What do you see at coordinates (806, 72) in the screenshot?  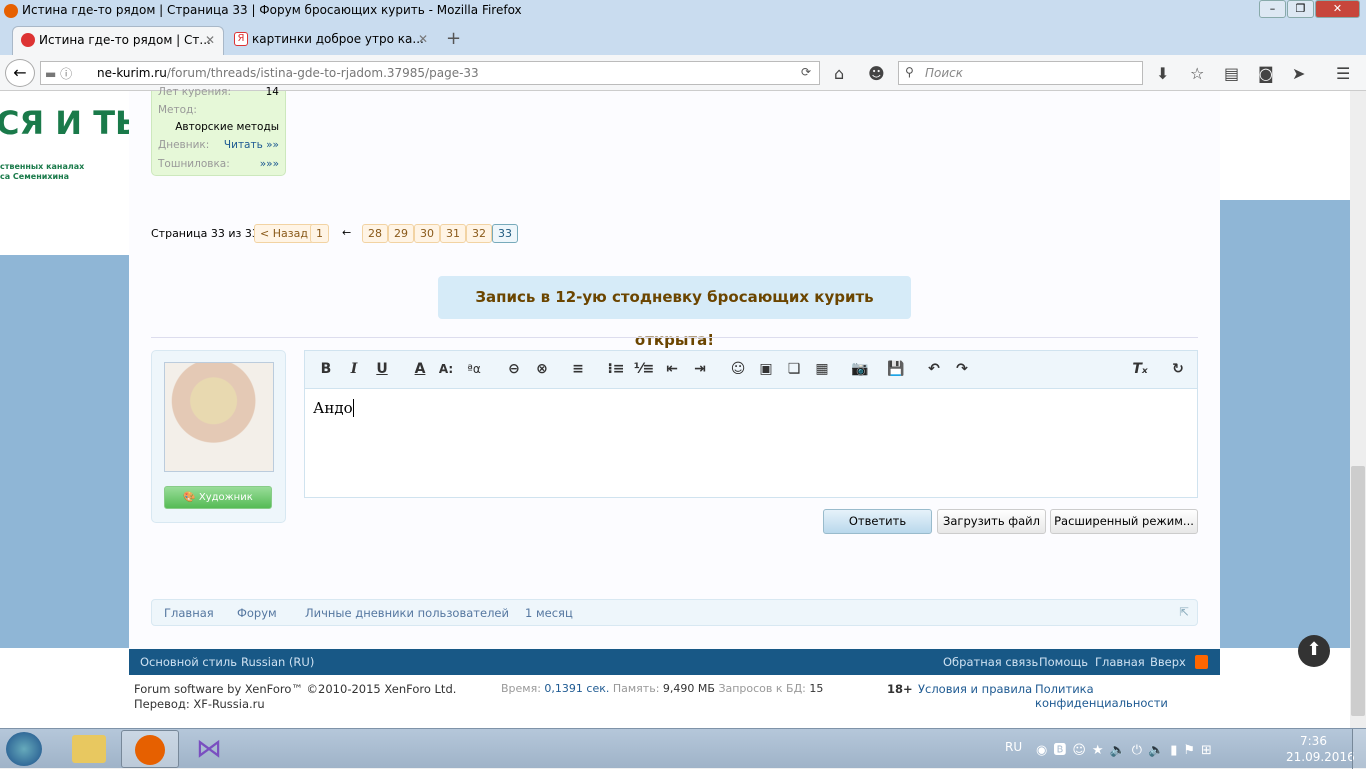 I see `reload-icon: ⟳` at bounding box center [806, 72].